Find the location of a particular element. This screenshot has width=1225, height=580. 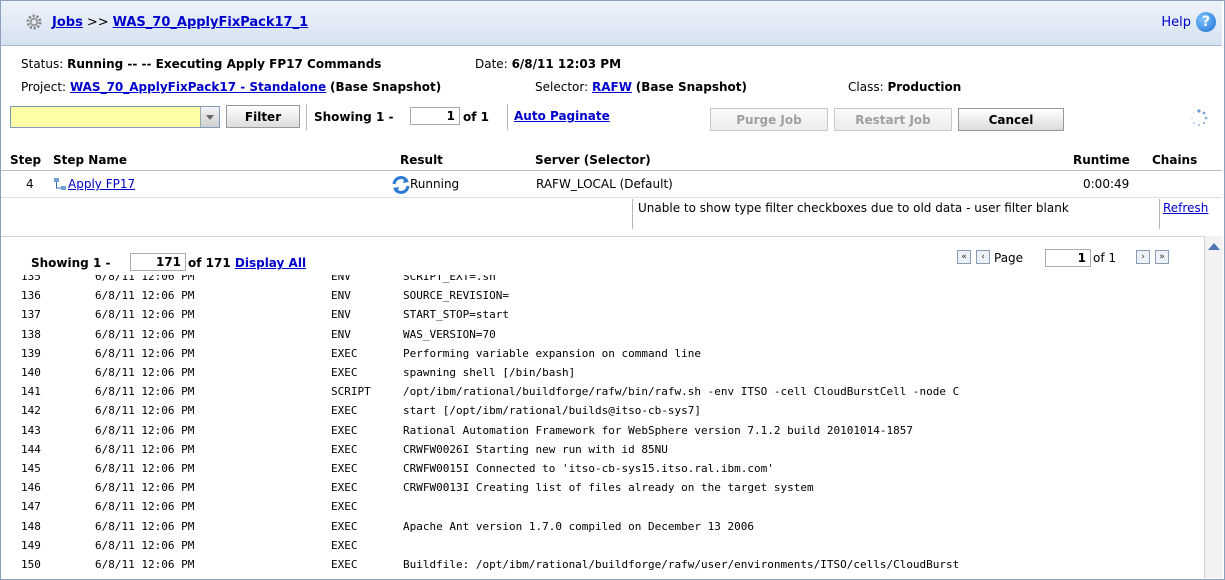

col-result: Result is located at coordinates (421, 160).